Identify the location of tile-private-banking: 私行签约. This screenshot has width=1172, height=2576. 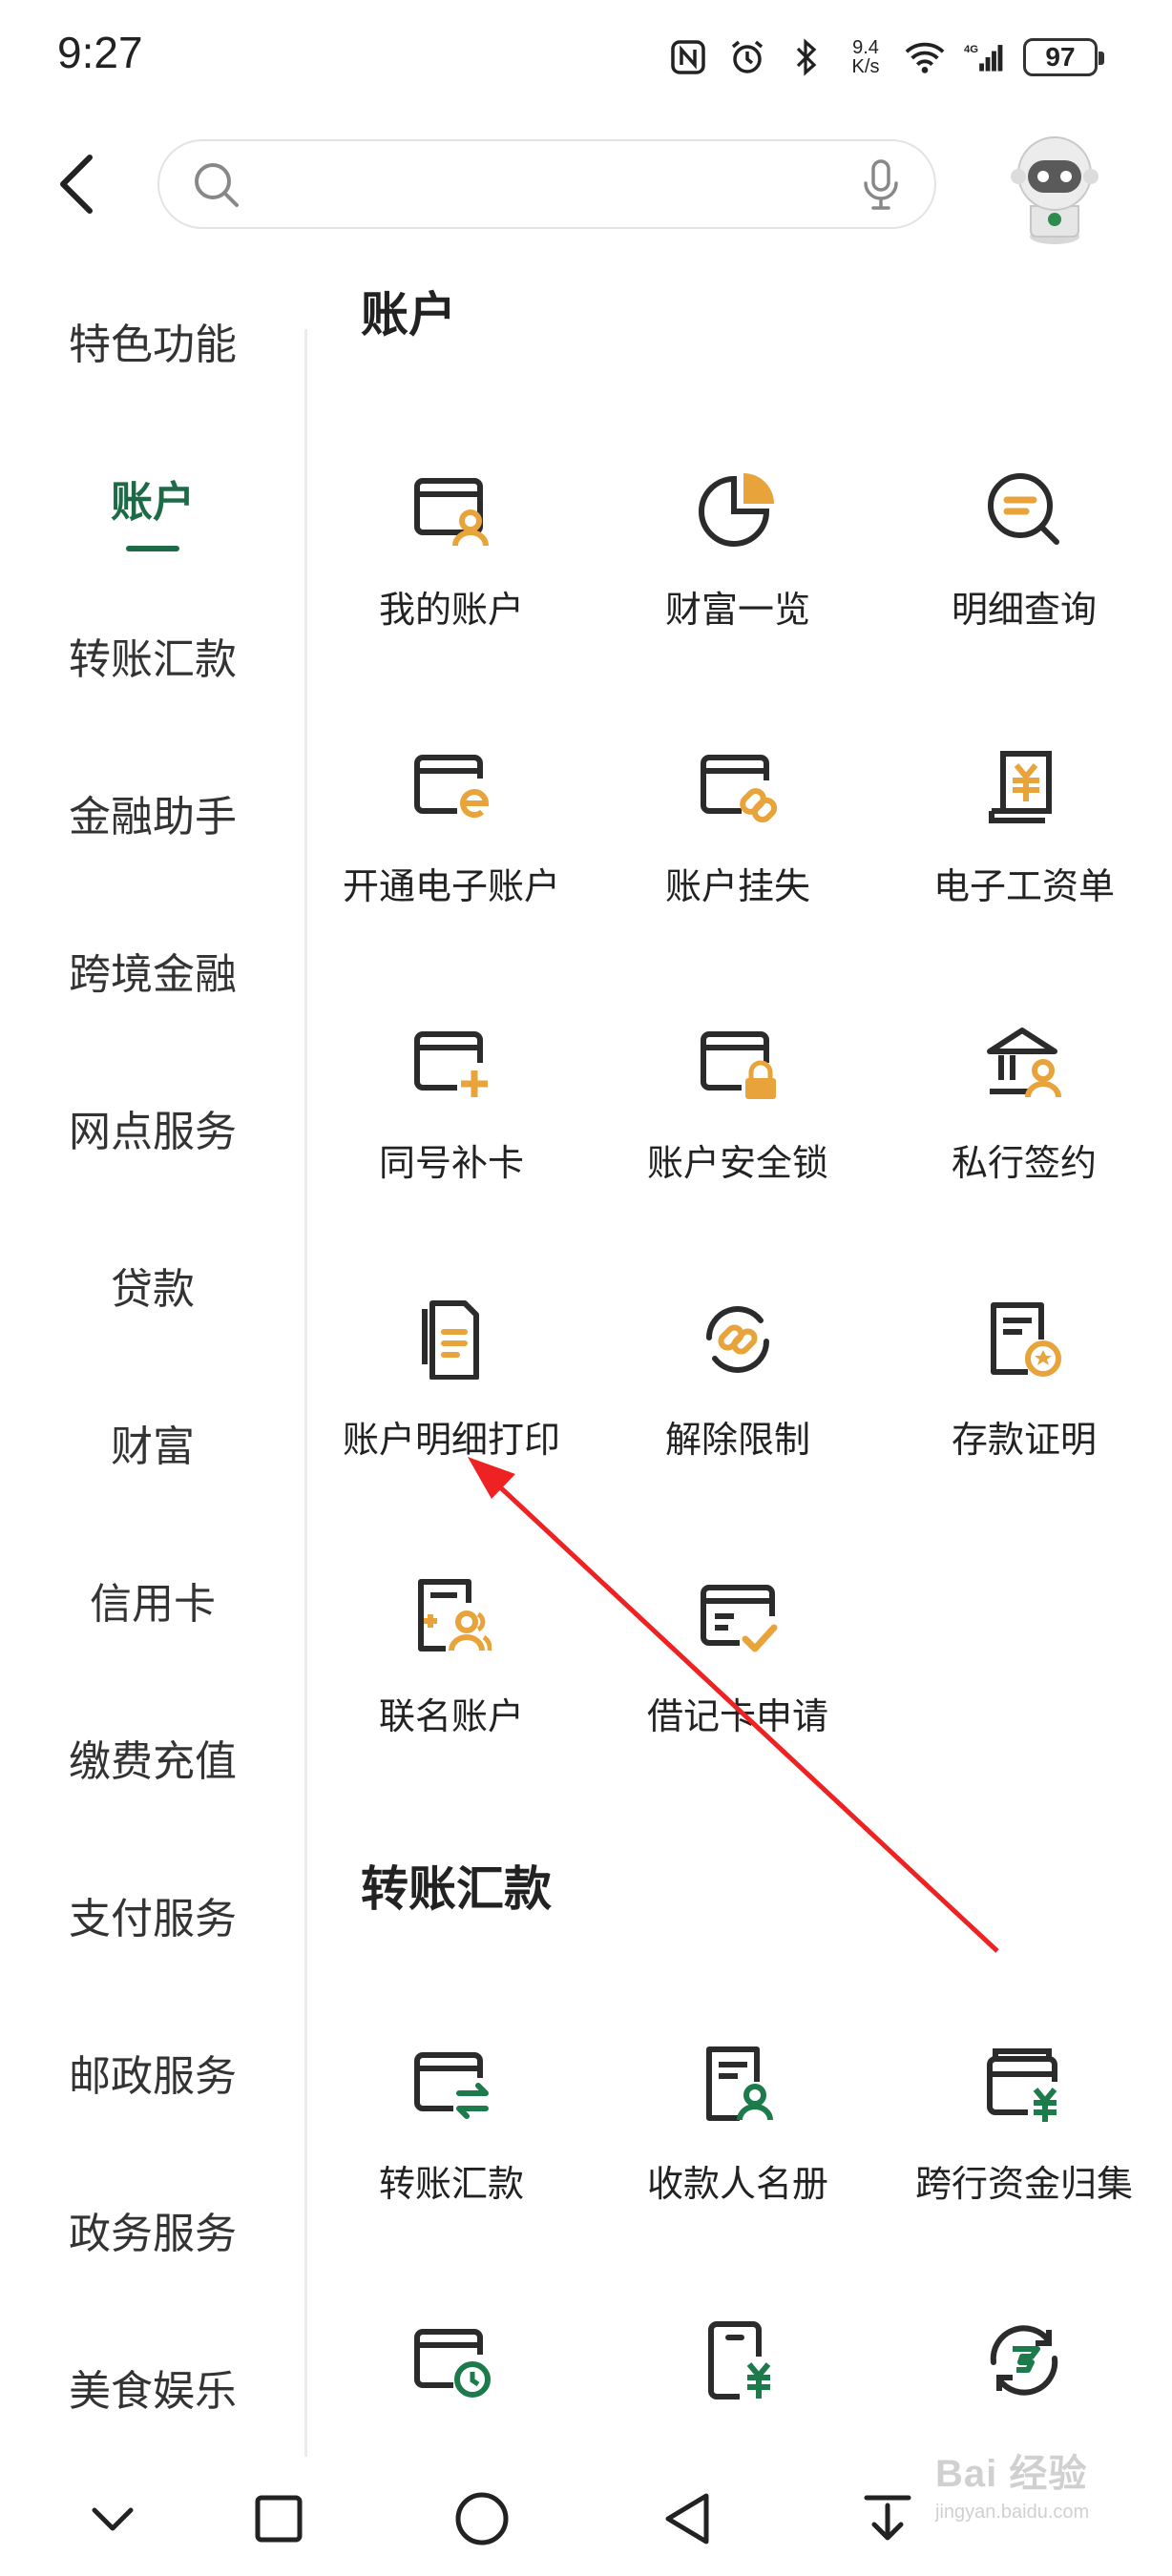
(1024, 1118).